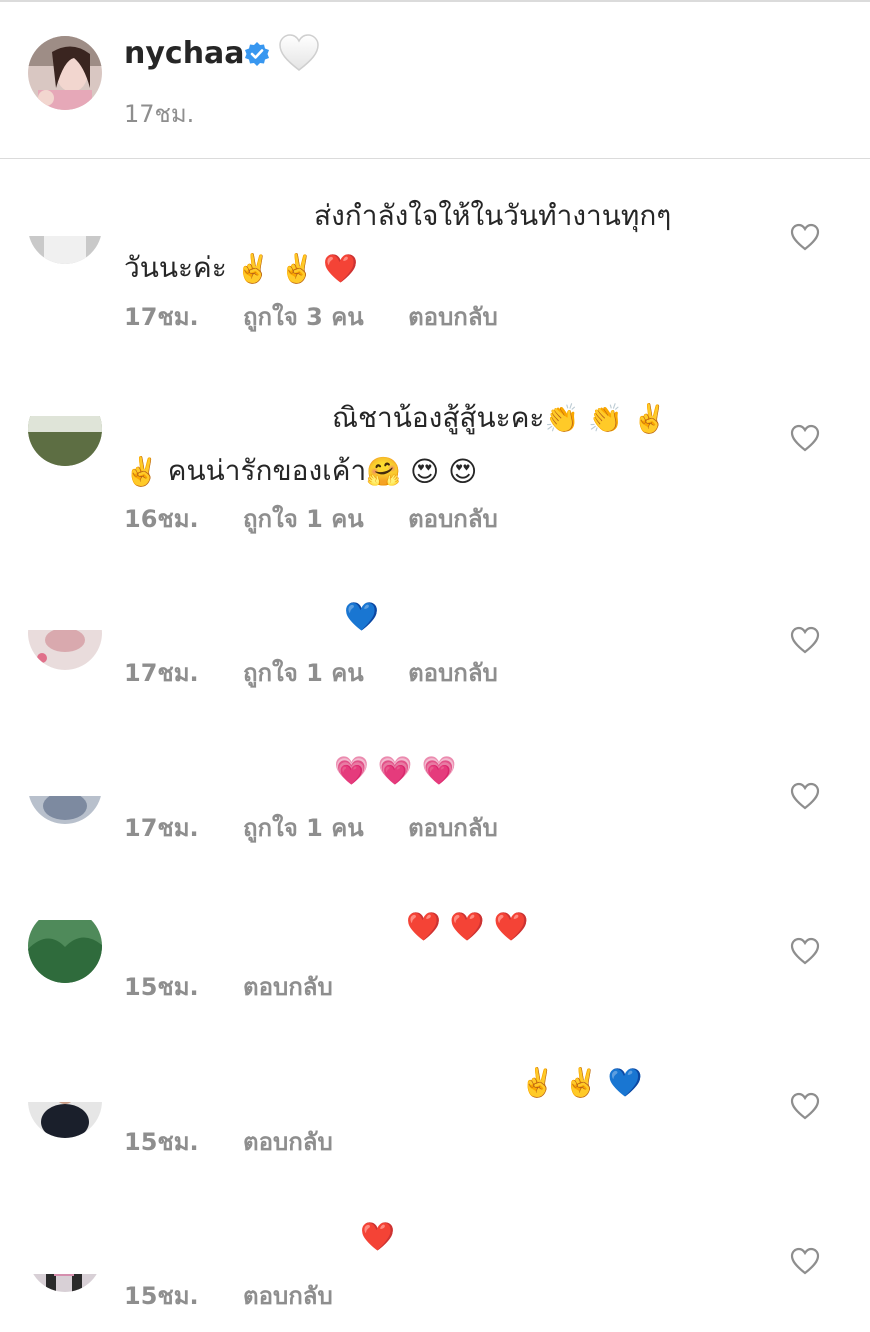 The width and height of the screenshot is (870, 1332). I want to click on comment-text-line1: ❤️ ❤️ ❤️, so click(434, 926).